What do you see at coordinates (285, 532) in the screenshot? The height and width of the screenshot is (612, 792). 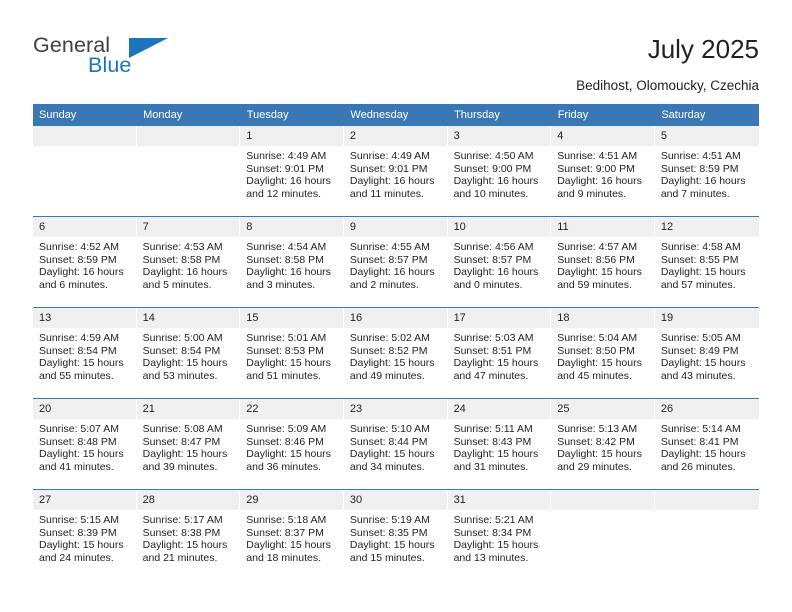 I see `sunset-text: Sunset: 8:37 PM` at bounding box center [285, 532].